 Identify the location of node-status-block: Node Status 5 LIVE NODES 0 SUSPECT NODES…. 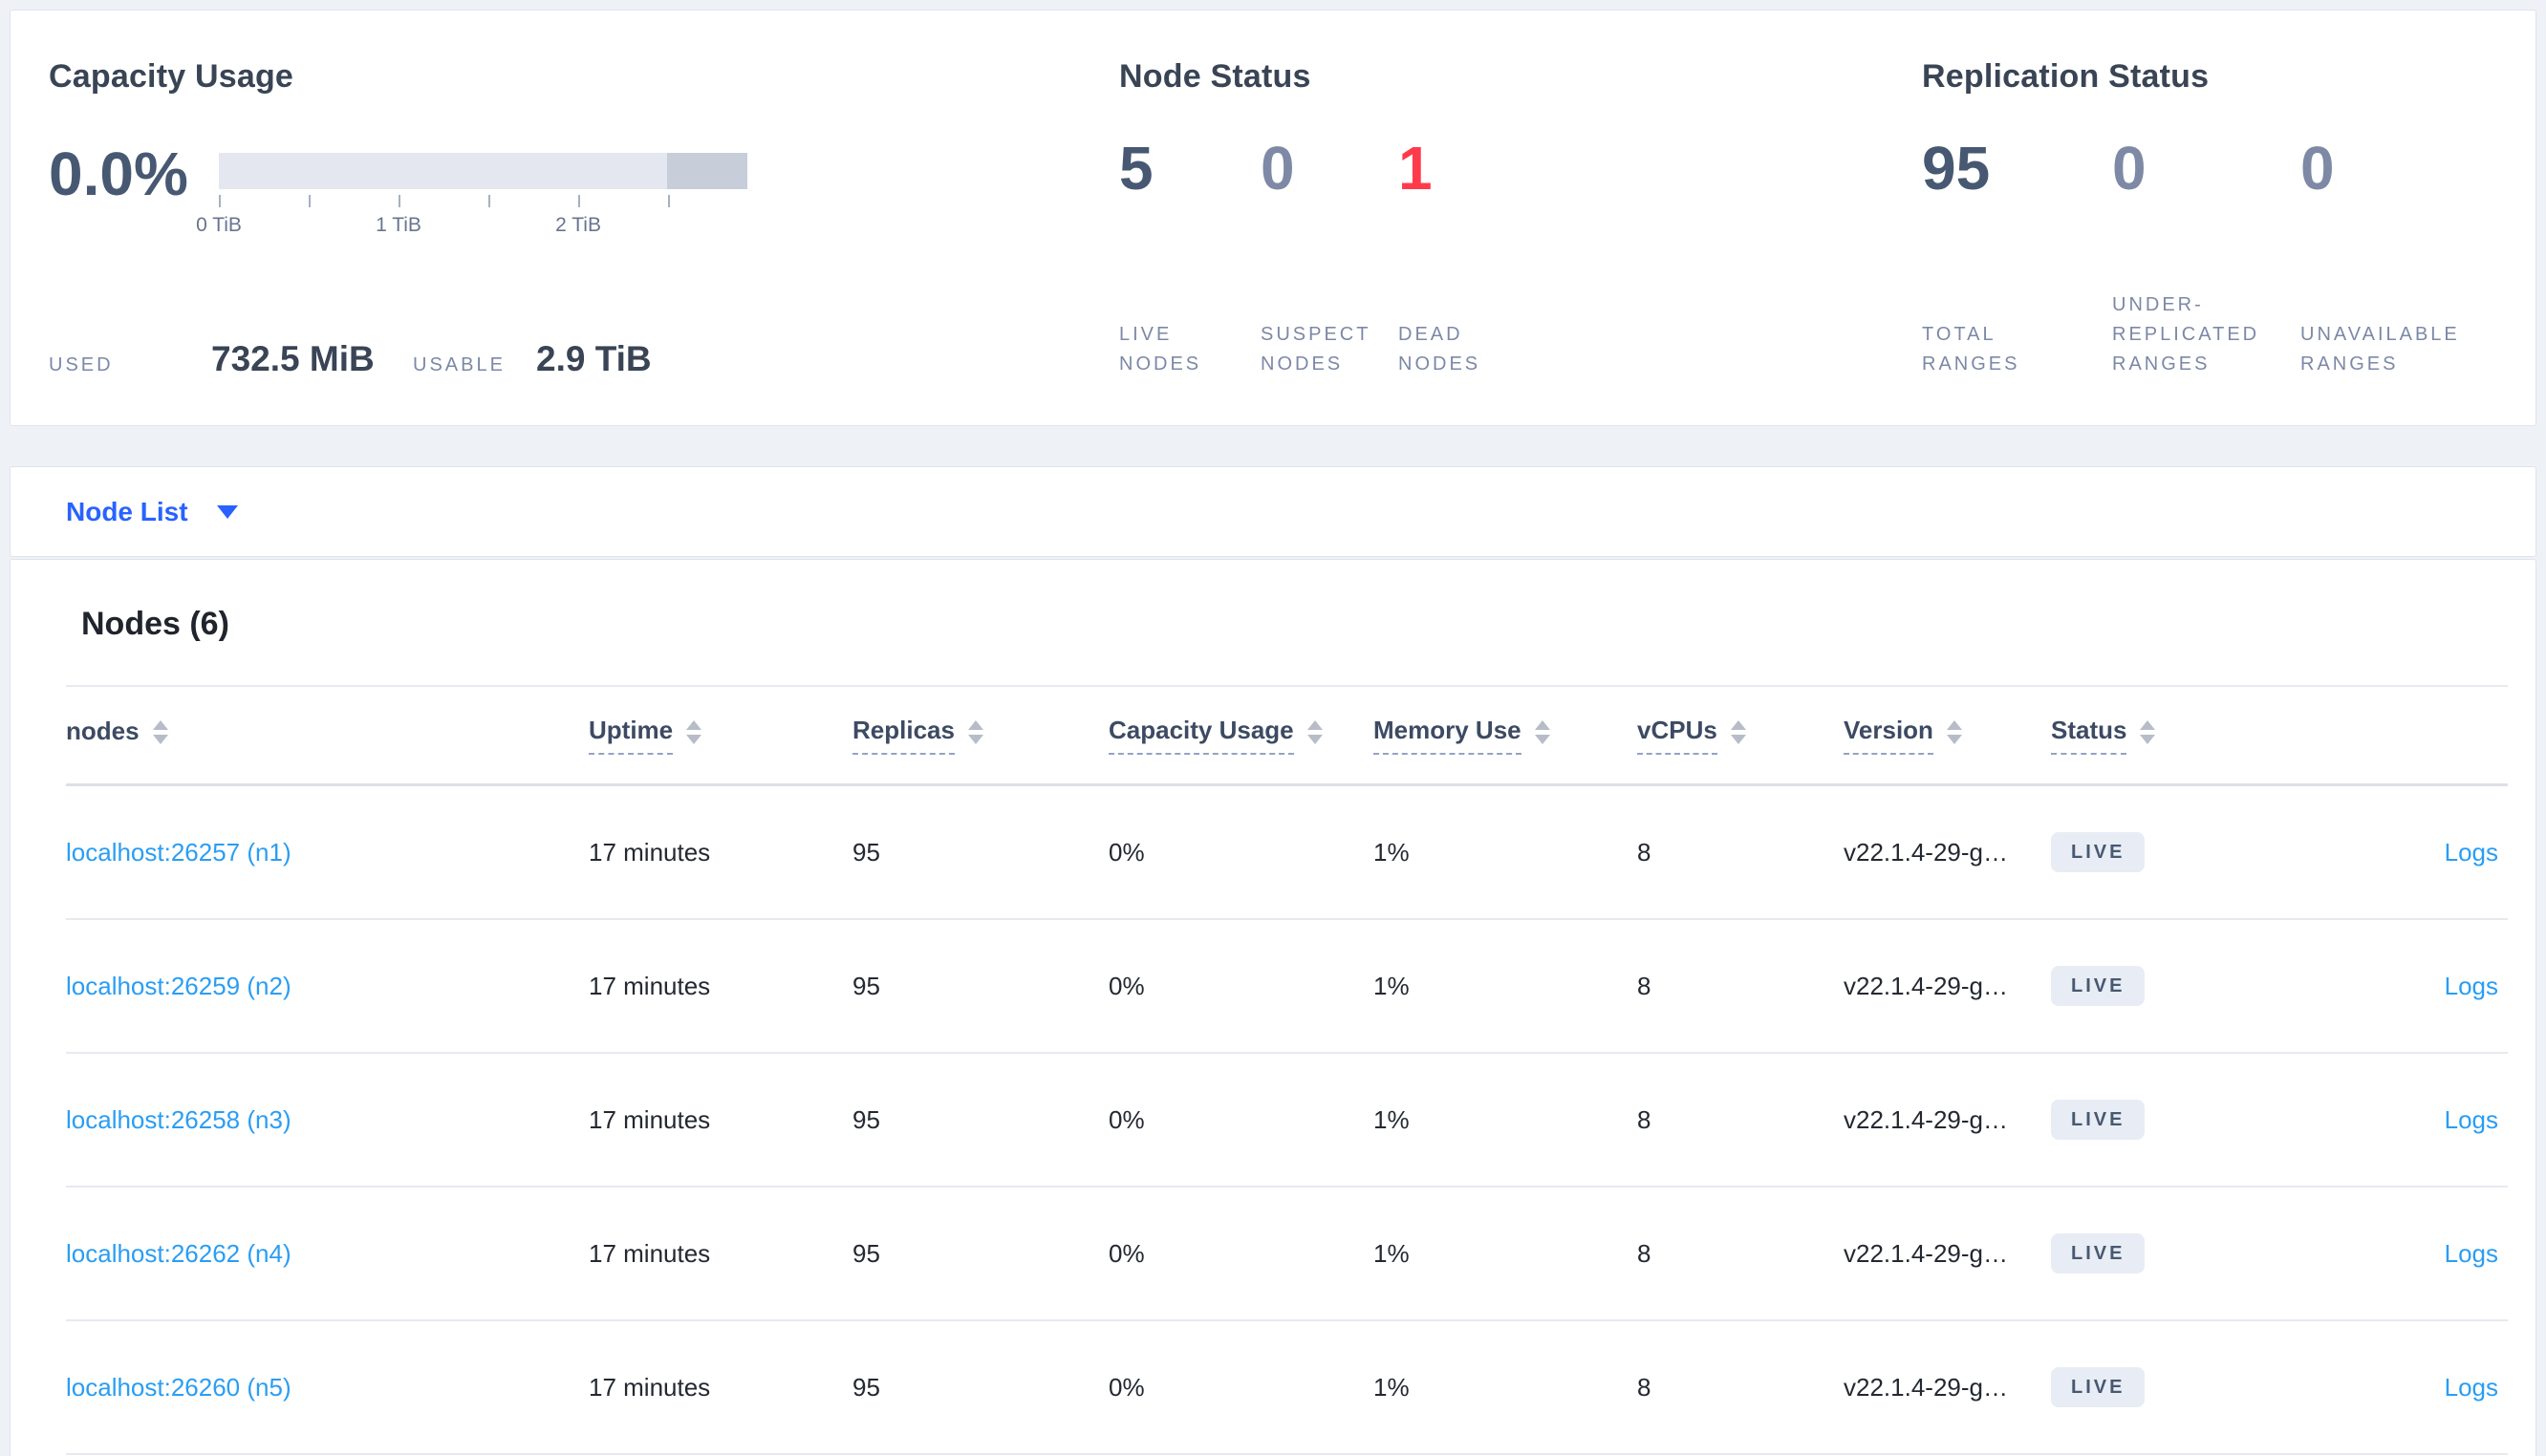
(1492, 219).